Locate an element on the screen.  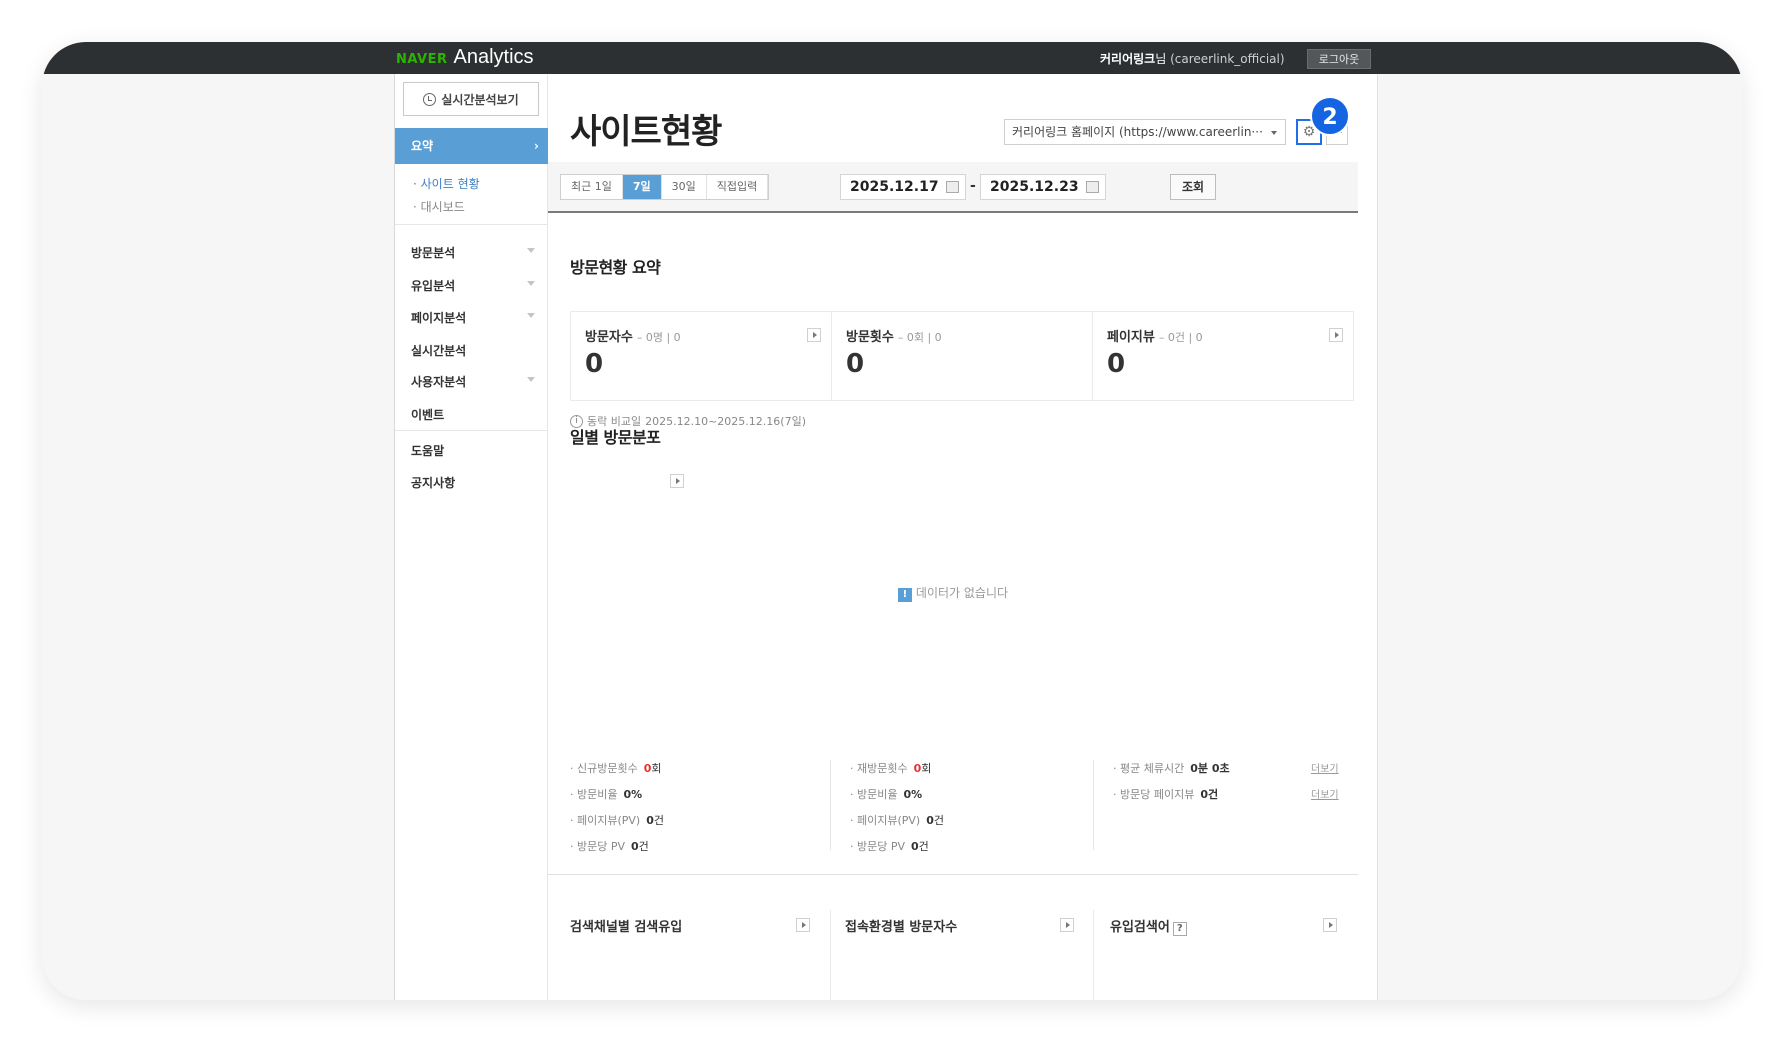
stat-row: · 페이지뷰(PV) 0건 is located at coordinates (975, 825).